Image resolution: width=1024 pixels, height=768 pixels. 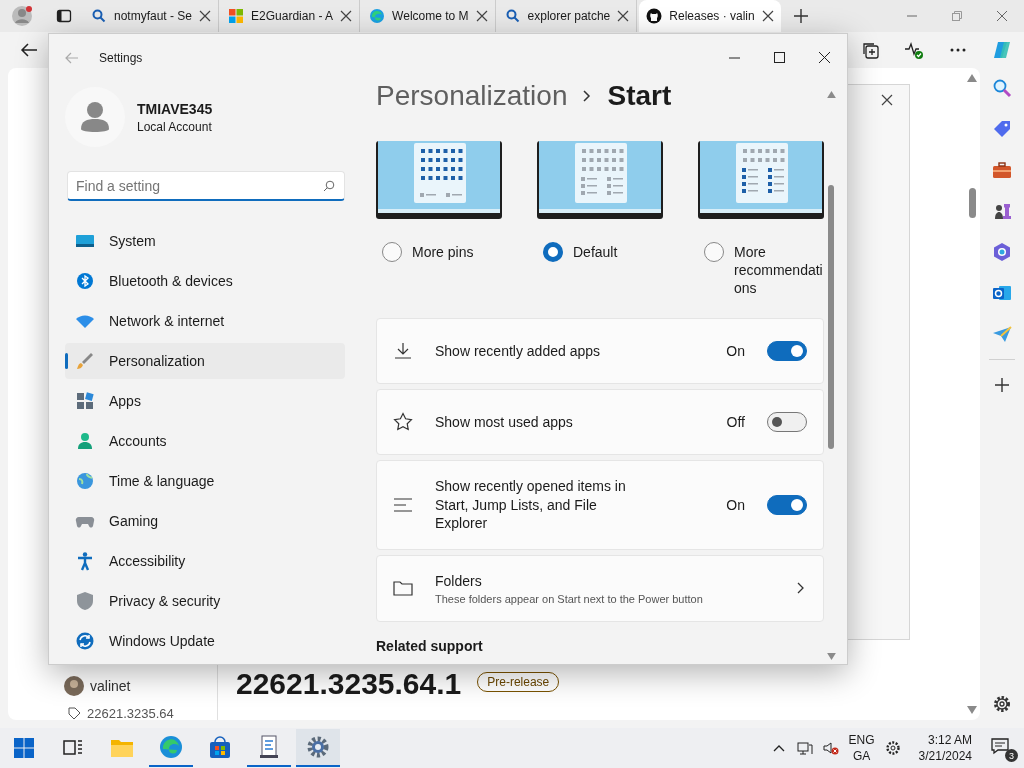 I want to click on section-heading: Related support, so click(x=430, y=646).